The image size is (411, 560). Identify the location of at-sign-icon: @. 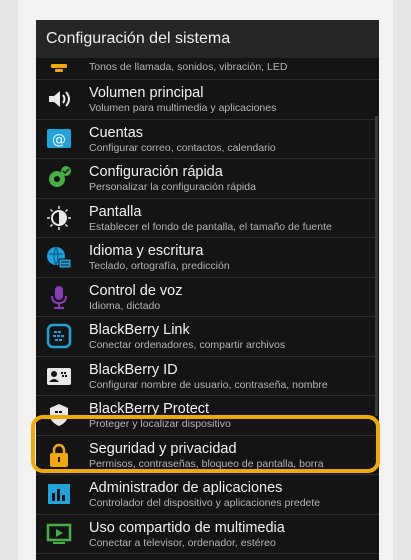
(59, 139).